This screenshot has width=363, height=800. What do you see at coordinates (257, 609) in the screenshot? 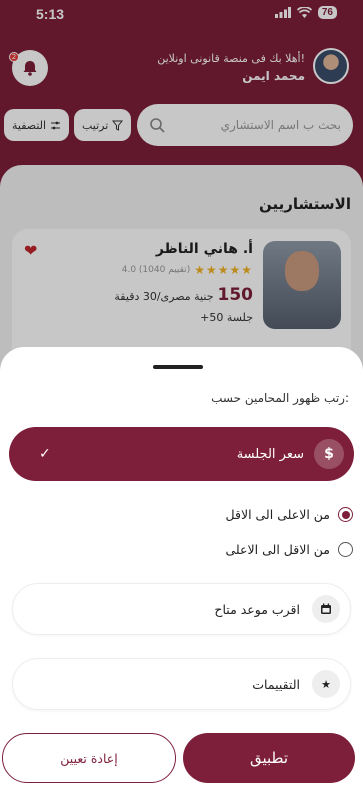
I see `sort-option-label: اقرب موعد متاح` at bounding box center [257, 609].